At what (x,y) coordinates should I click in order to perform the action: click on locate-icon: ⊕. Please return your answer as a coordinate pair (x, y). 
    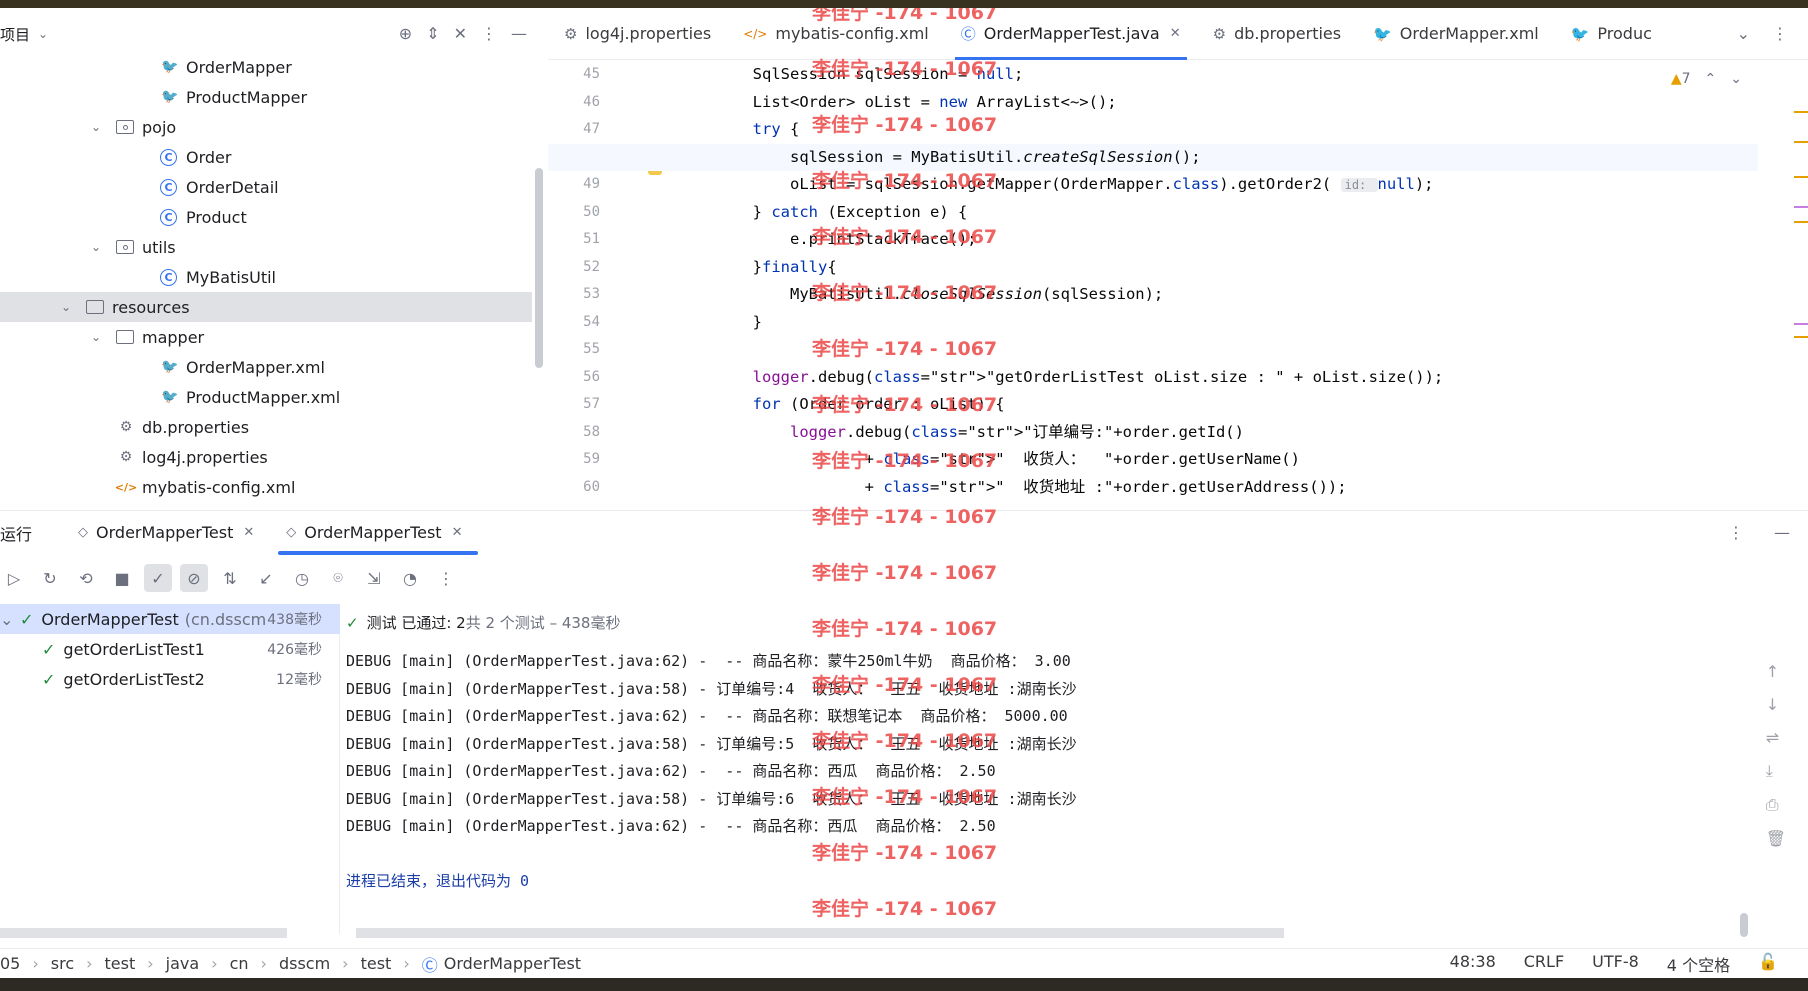
    Looking at the image, I should click on (405, 33).